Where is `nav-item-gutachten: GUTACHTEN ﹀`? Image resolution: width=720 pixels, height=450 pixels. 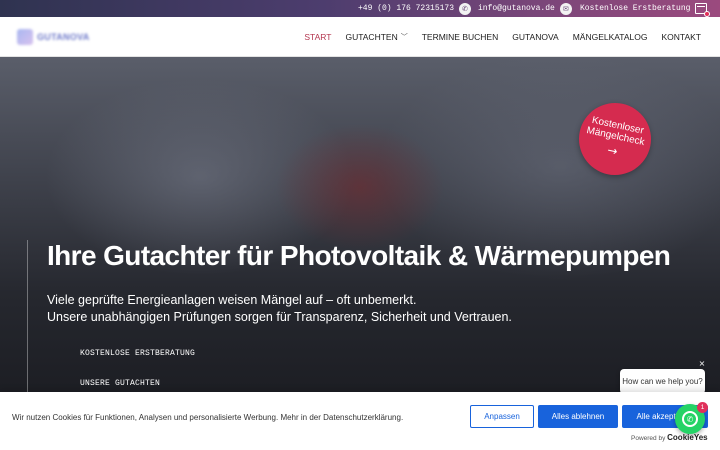 nav-item-gutachten: GUTACHTEN ﹀ is located at coordinates (376, 37).